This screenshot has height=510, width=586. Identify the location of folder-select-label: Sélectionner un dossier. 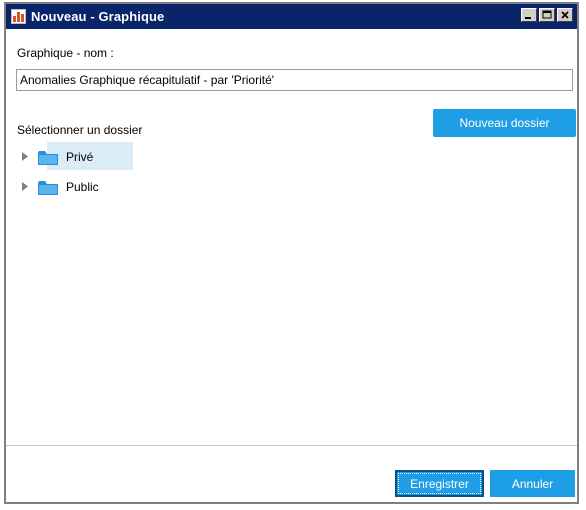
(80, 130).